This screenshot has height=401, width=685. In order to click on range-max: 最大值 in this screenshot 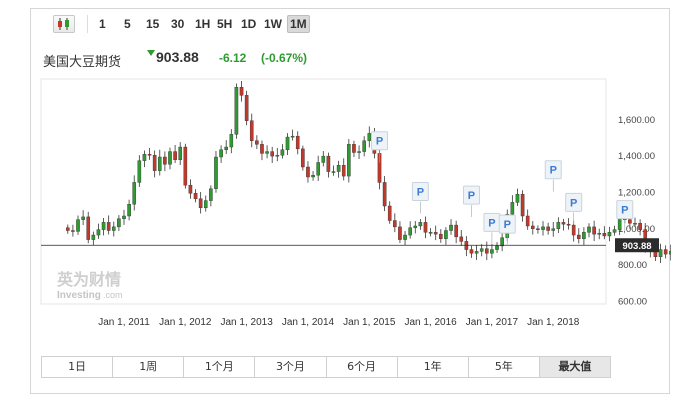, I will do `click(574, 367)`.